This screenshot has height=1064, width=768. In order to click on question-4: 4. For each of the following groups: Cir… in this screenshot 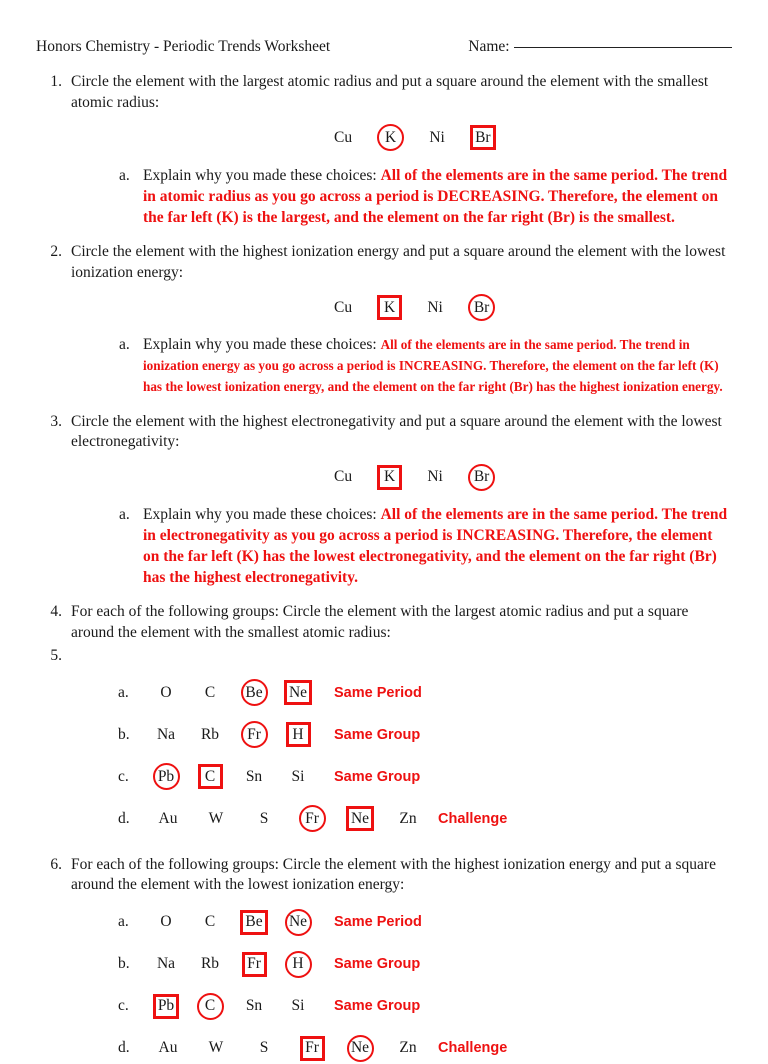, I will do `click(384, 623)`.